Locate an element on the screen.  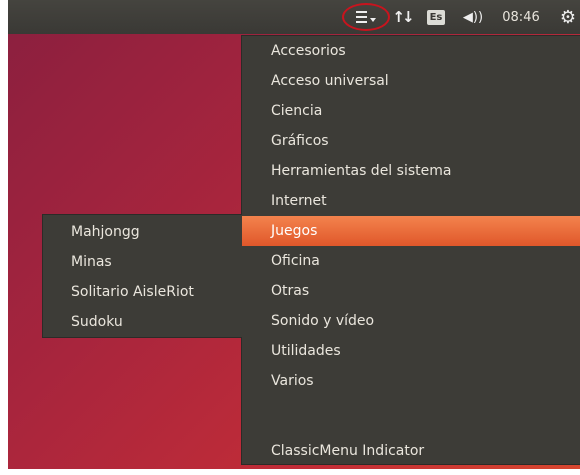
menu-separator is located at coordinates (411, 416).